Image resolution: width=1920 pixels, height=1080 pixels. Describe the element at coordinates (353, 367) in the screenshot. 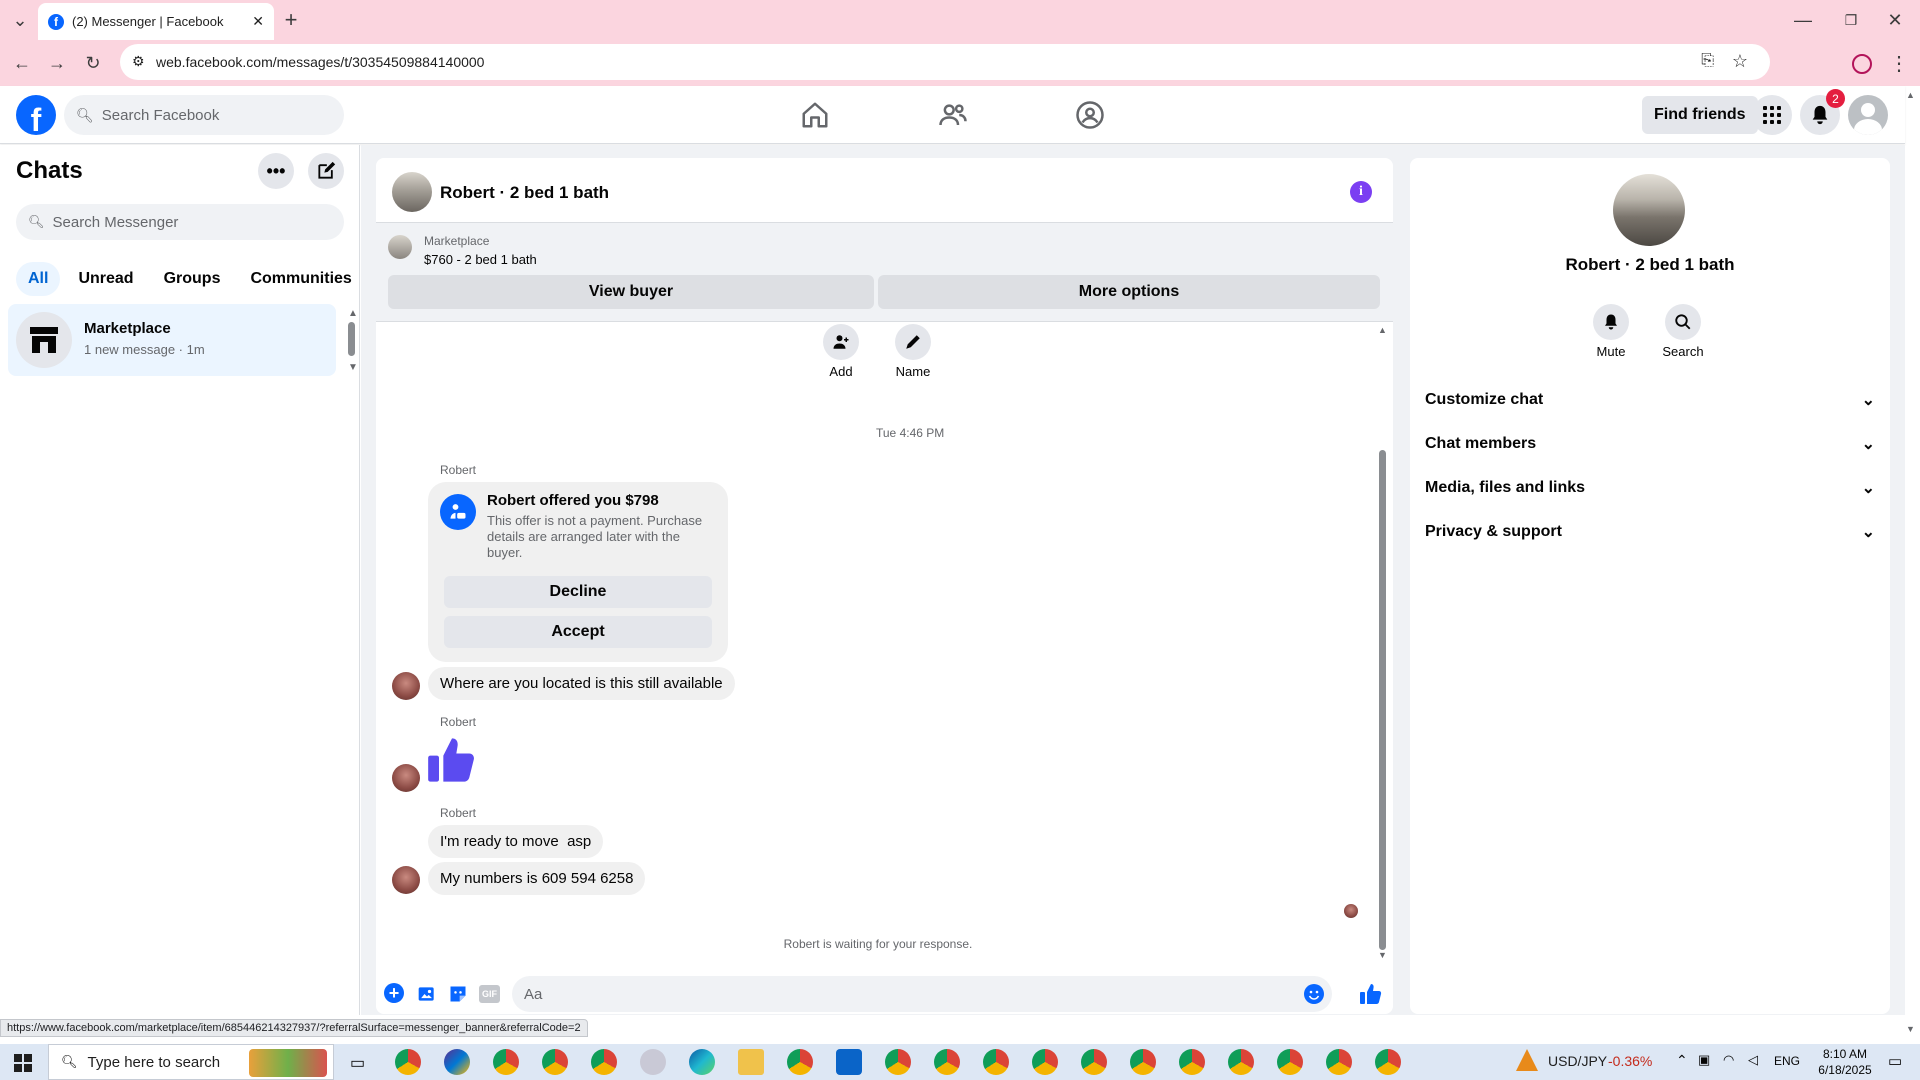

I see `sidebar-scroll-down-icon: ▼` at that location.